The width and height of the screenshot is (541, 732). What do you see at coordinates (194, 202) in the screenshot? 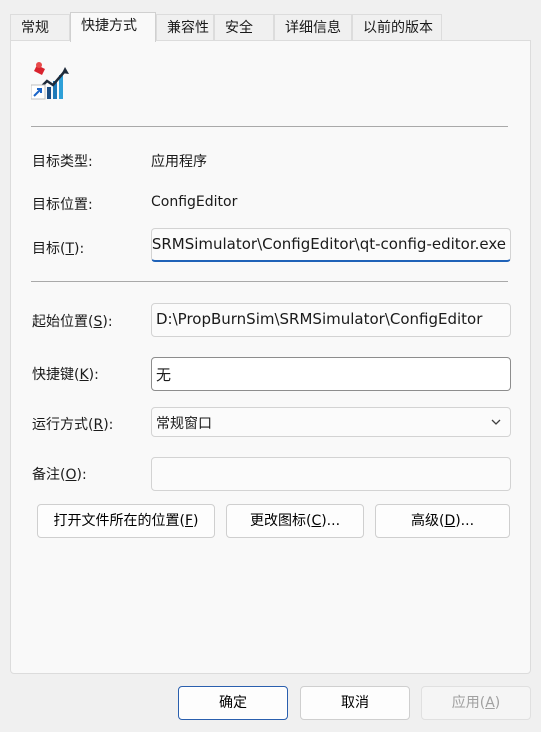
I see `target-location-value: ConfigEditor` at bounding box center [194, 202].